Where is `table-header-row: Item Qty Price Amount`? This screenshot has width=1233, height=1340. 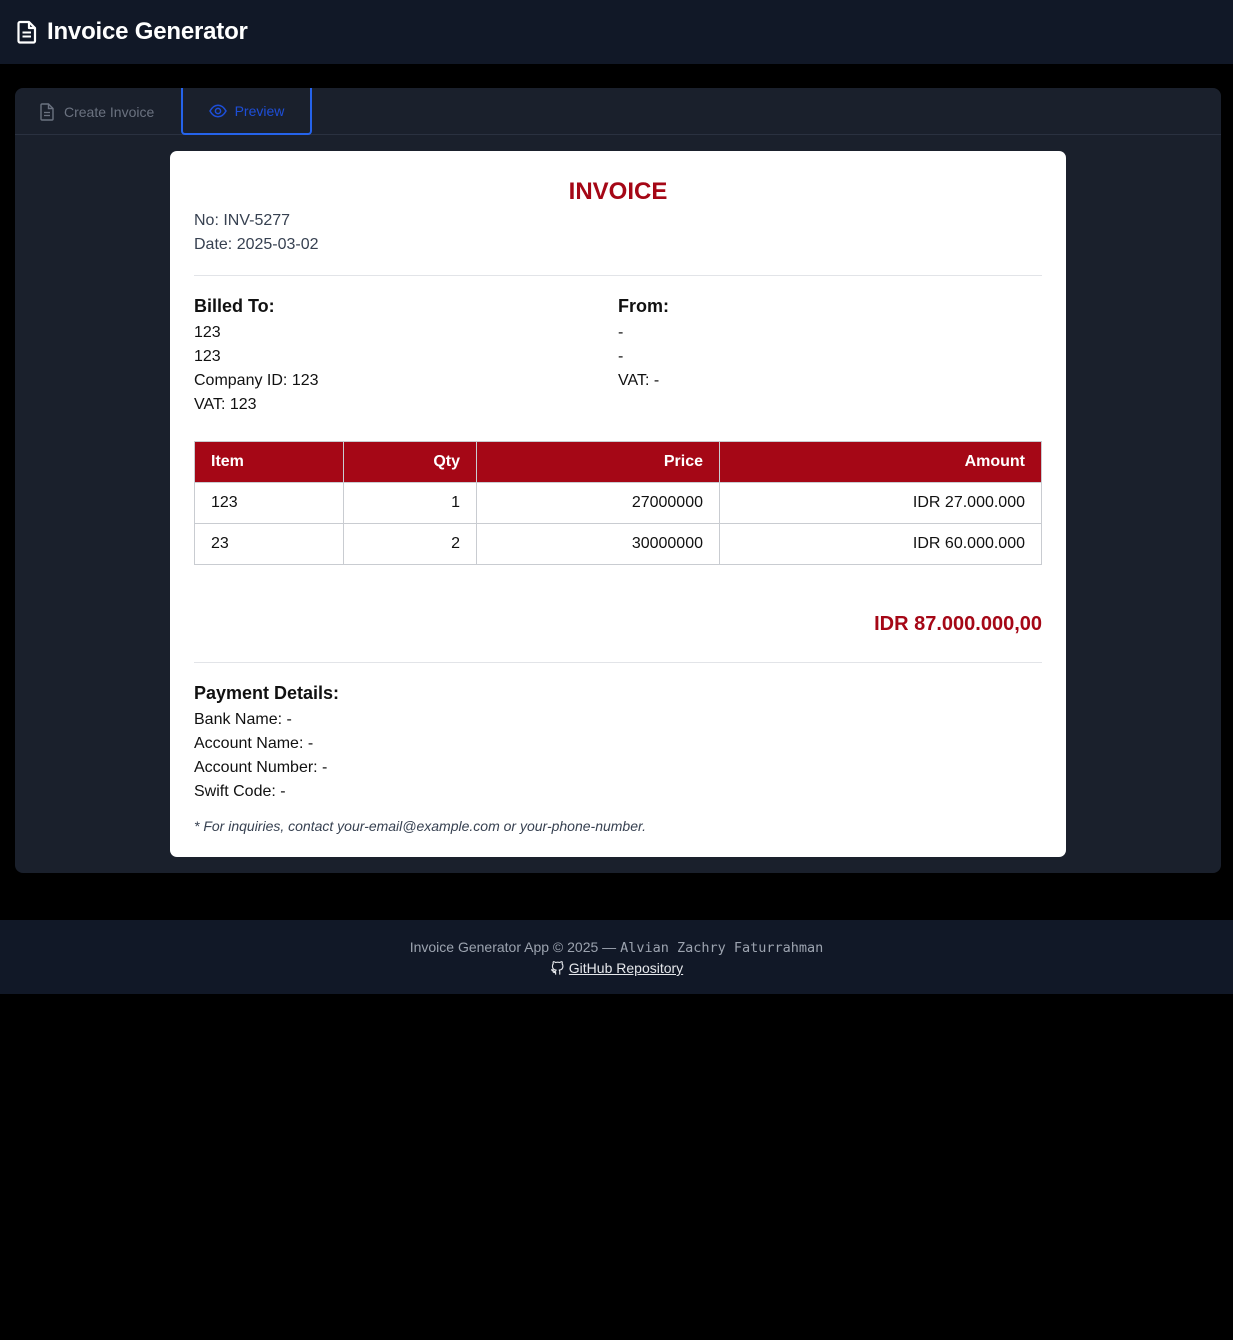
table-header-row: Item Qty Price Amount is located at coordinates (618, 462).